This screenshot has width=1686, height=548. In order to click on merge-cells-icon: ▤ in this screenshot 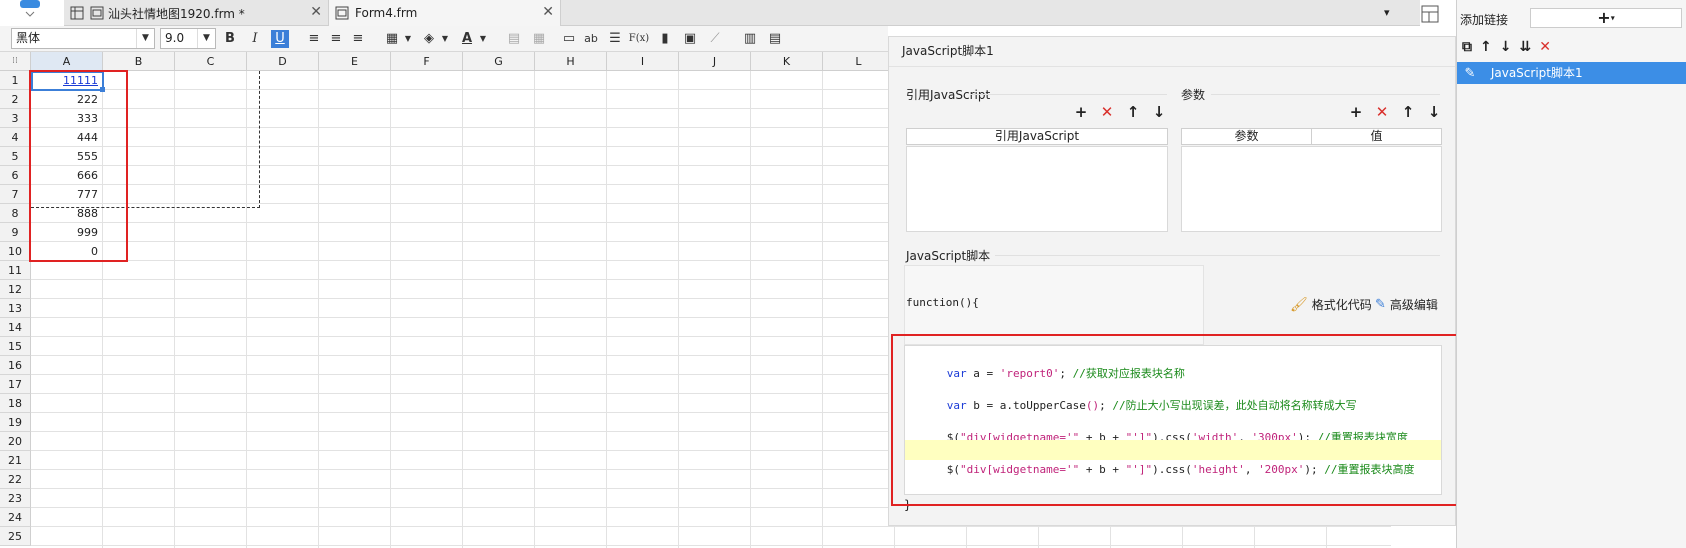, I will do `click(514, 39)`.